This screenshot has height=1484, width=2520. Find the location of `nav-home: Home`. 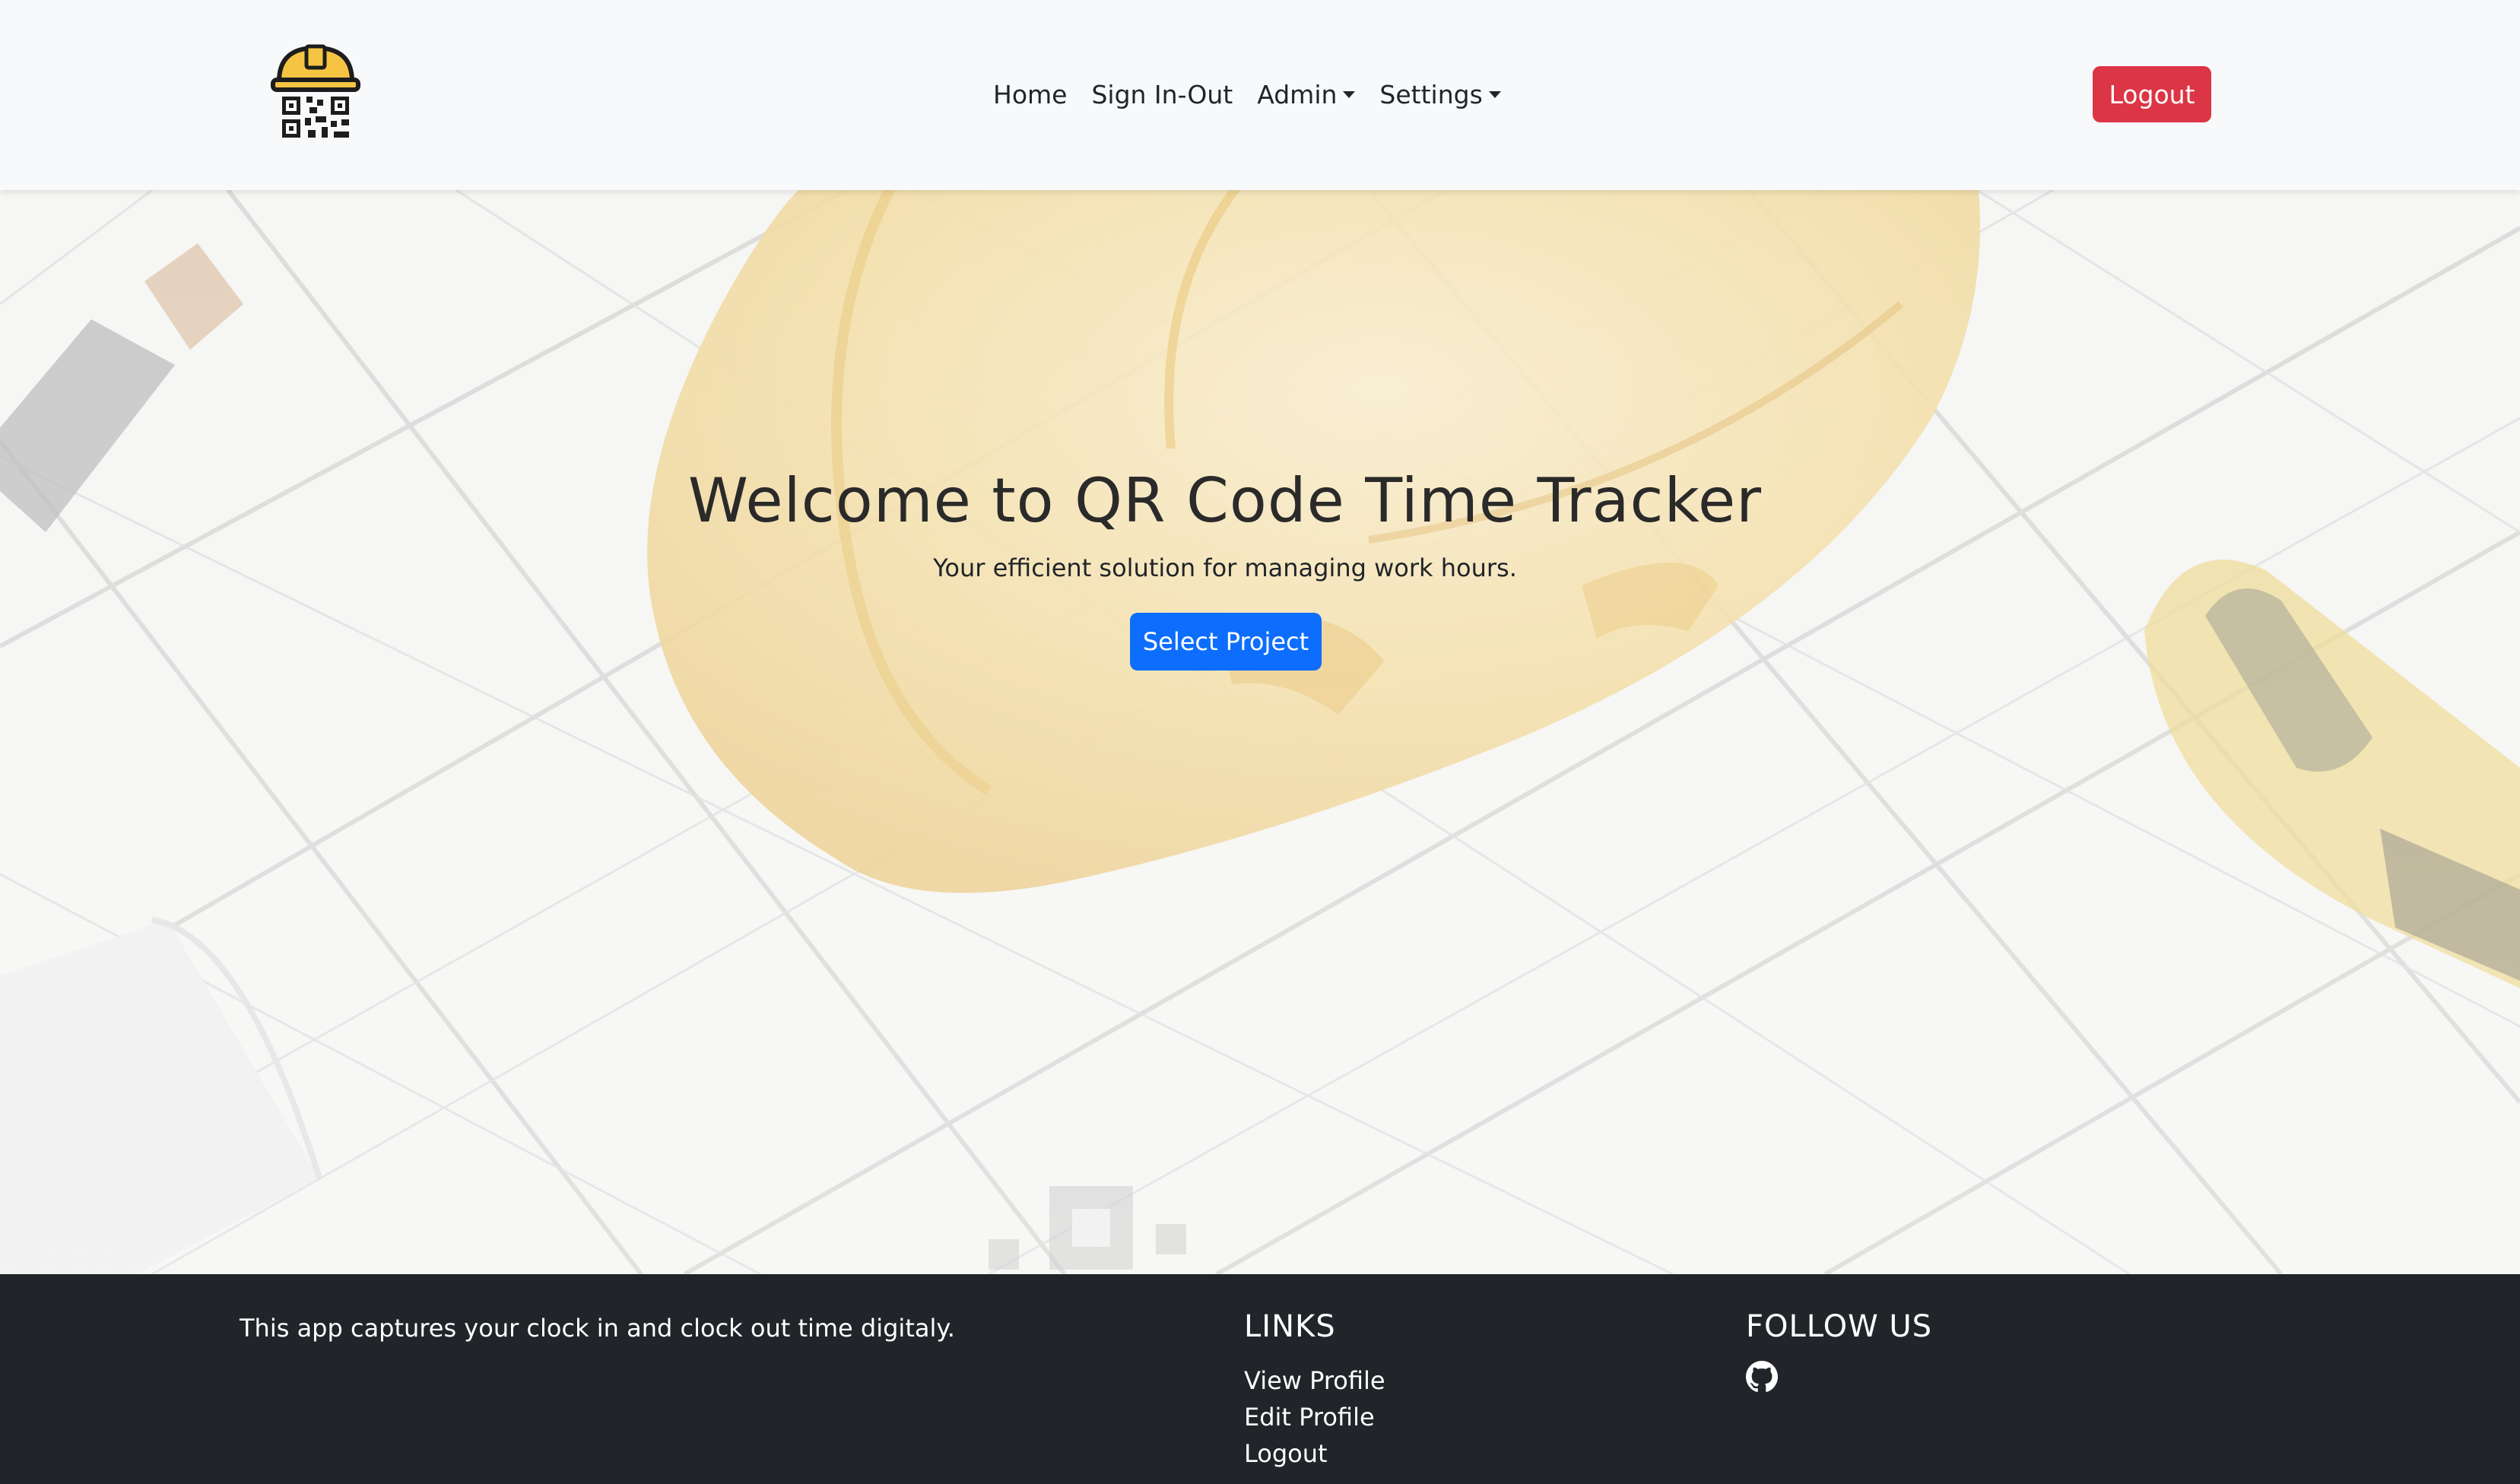

nav-home: Home is located at coordinates (1030, 94).